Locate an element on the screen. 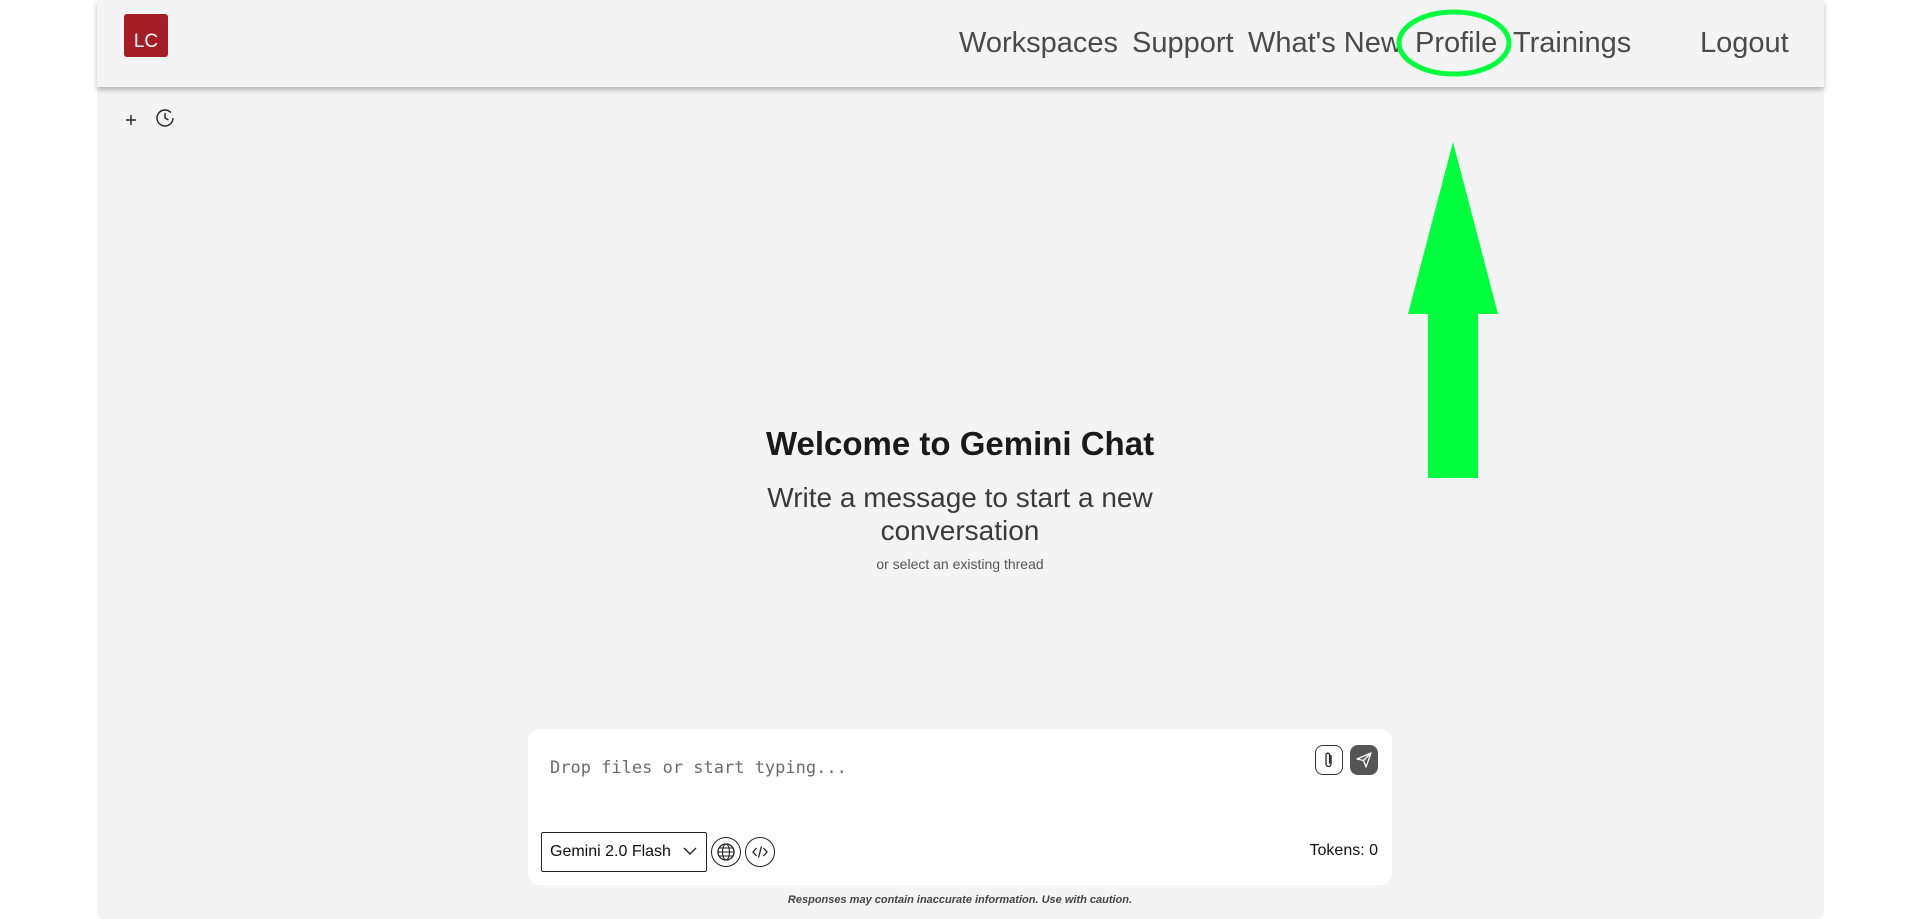  nav-link-profile: Profile is located at coordinates (1456, 43).